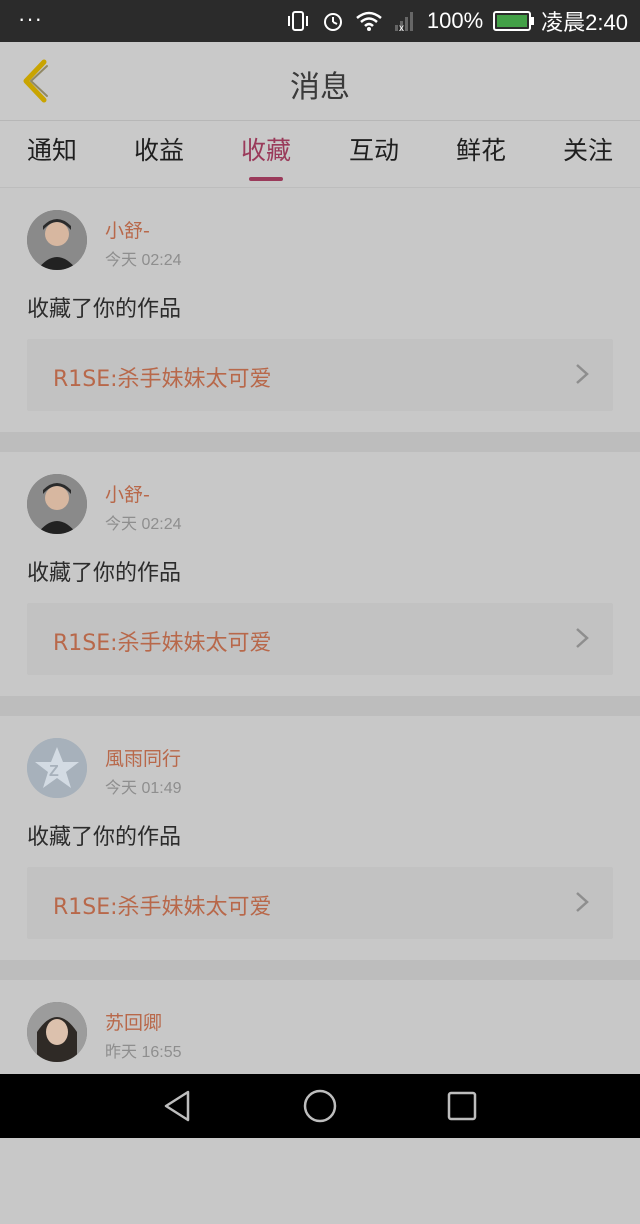 Image resolution: width=640 pixels, height=1224 pixels. Describe the element at coordinates (320, 87) in the screenshot. I see `page-title: 消息` at that location.